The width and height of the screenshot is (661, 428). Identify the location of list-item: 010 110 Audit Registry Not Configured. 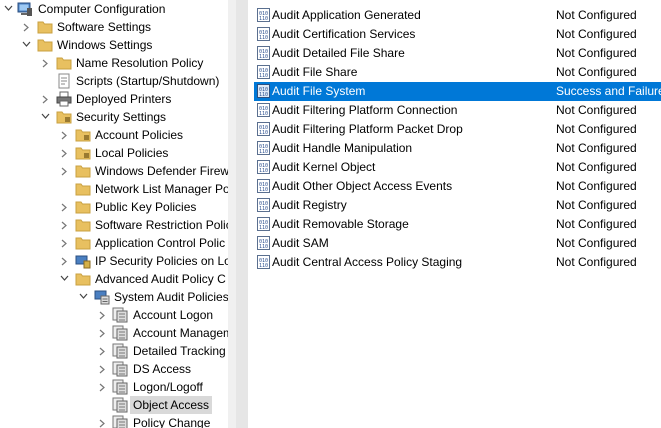
(457, 205).